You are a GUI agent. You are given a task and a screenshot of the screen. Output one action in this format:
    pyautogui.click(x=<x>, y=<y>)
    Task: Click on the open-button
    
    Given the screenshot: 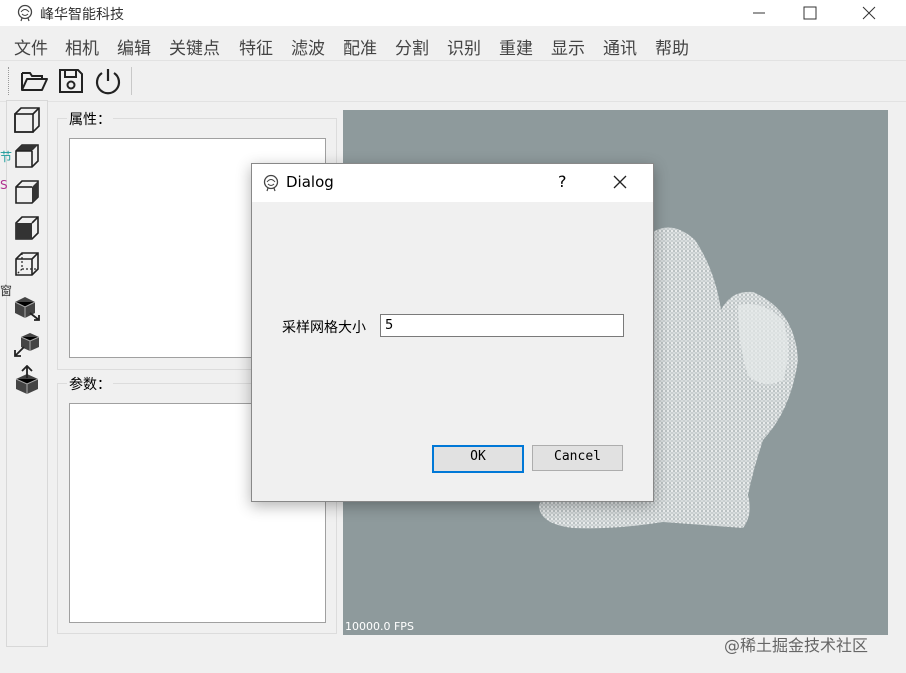 What is the action you would take?
    pyautogui.click(x=34, y=81)
    